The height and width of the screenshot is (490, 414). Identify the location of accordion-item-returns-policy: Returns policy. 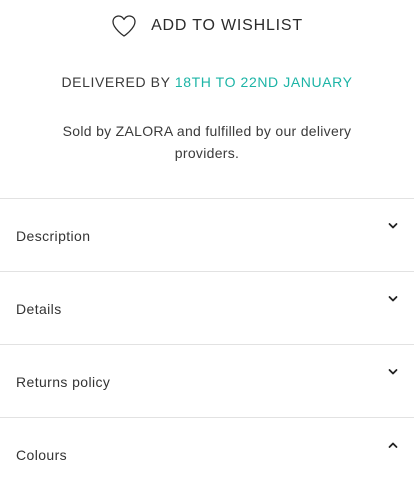
(207, 380).